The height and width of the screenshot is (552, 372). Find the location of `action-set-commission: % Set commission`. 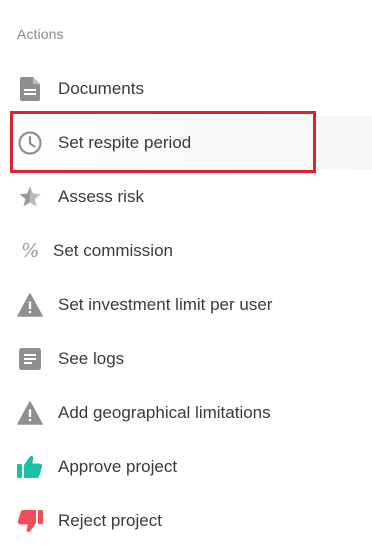

action-set-commission: % Set commission is located at coordinates (186, 251).